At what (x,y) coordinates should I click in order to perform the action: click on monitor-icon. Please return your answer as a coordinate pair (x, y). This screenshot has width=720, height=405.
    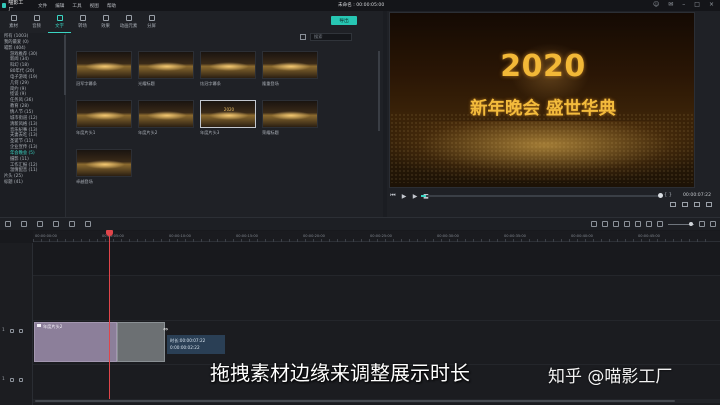
    Looking at the image, I should click on (673, 204).